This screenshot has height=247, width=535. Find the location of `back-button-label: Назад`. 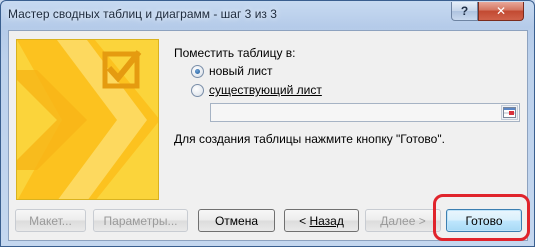

back-button-label: Назад is located at coordinates (326, 220).